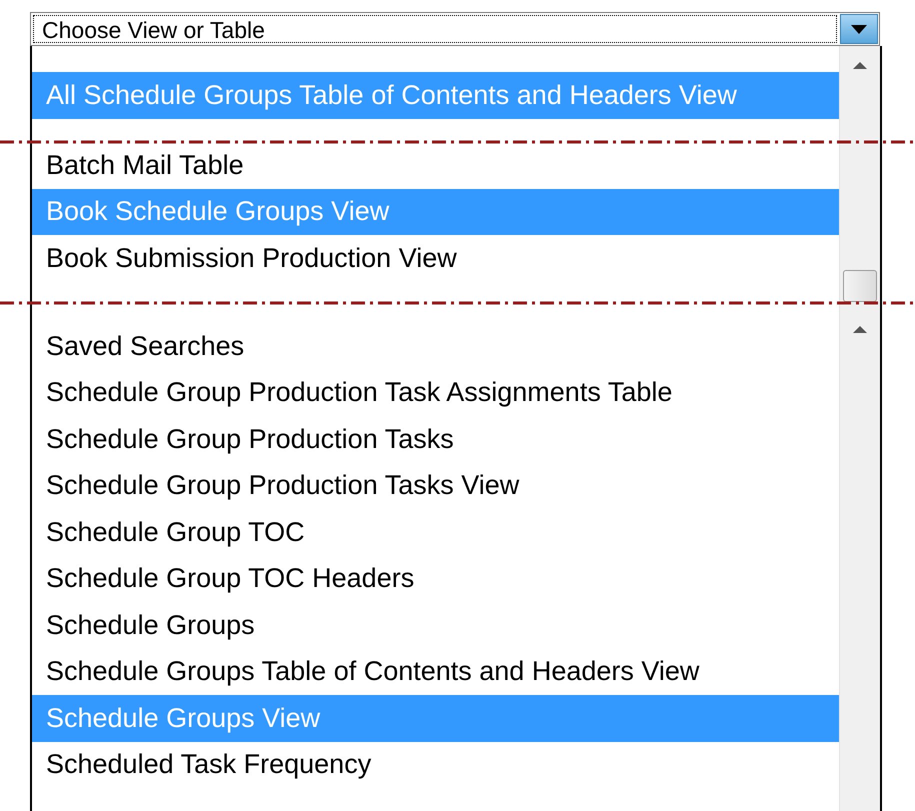 The image size is (915, 811). I want to click on dropdown-caret-icon, so click(859, 29).